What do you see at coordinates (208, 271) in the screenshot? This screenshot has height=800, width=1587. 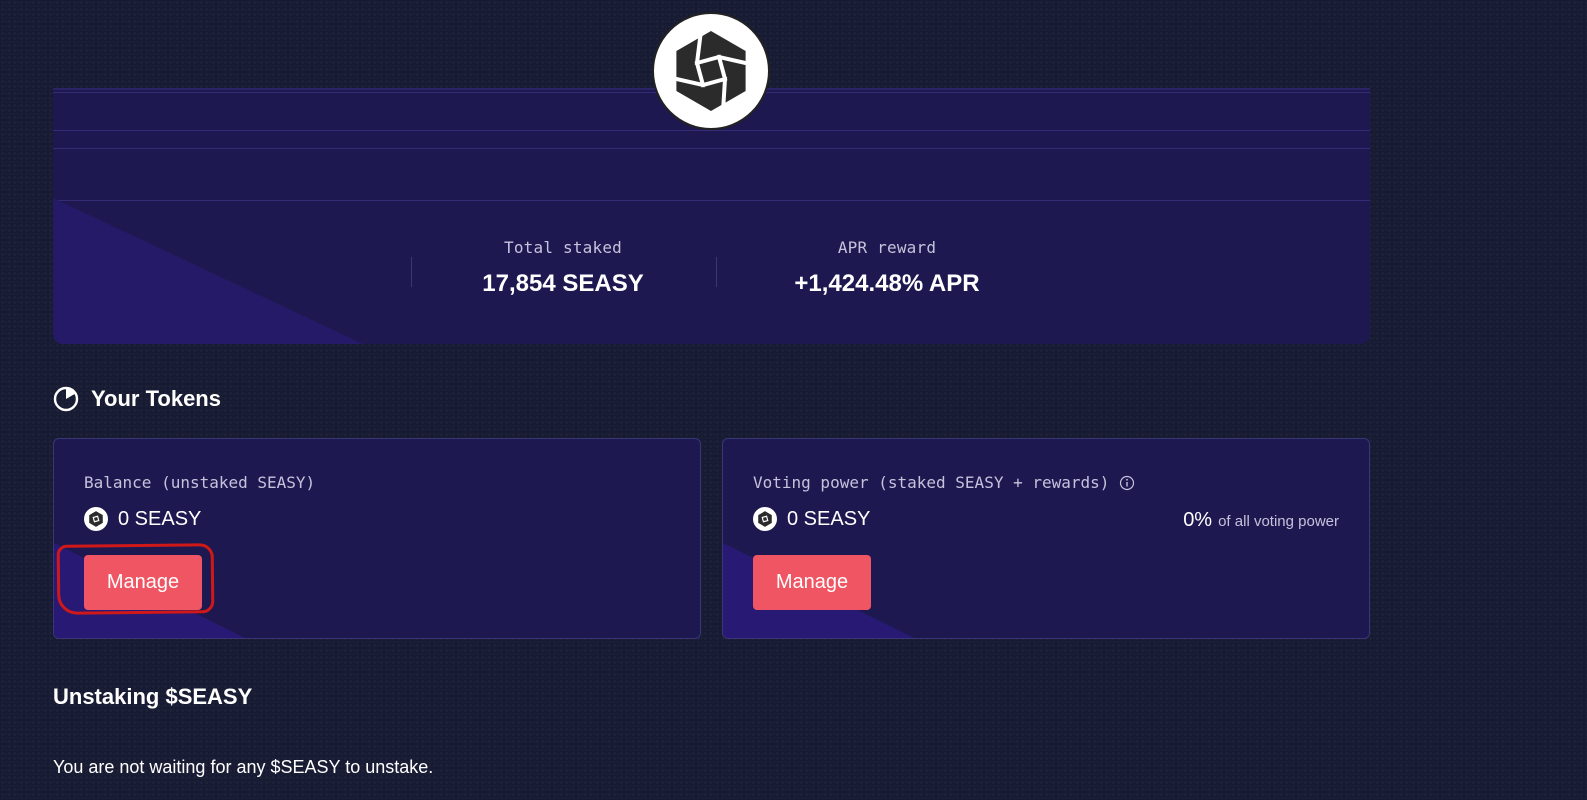 I see `banner-decor-shape` at bounding box center [208, 271].